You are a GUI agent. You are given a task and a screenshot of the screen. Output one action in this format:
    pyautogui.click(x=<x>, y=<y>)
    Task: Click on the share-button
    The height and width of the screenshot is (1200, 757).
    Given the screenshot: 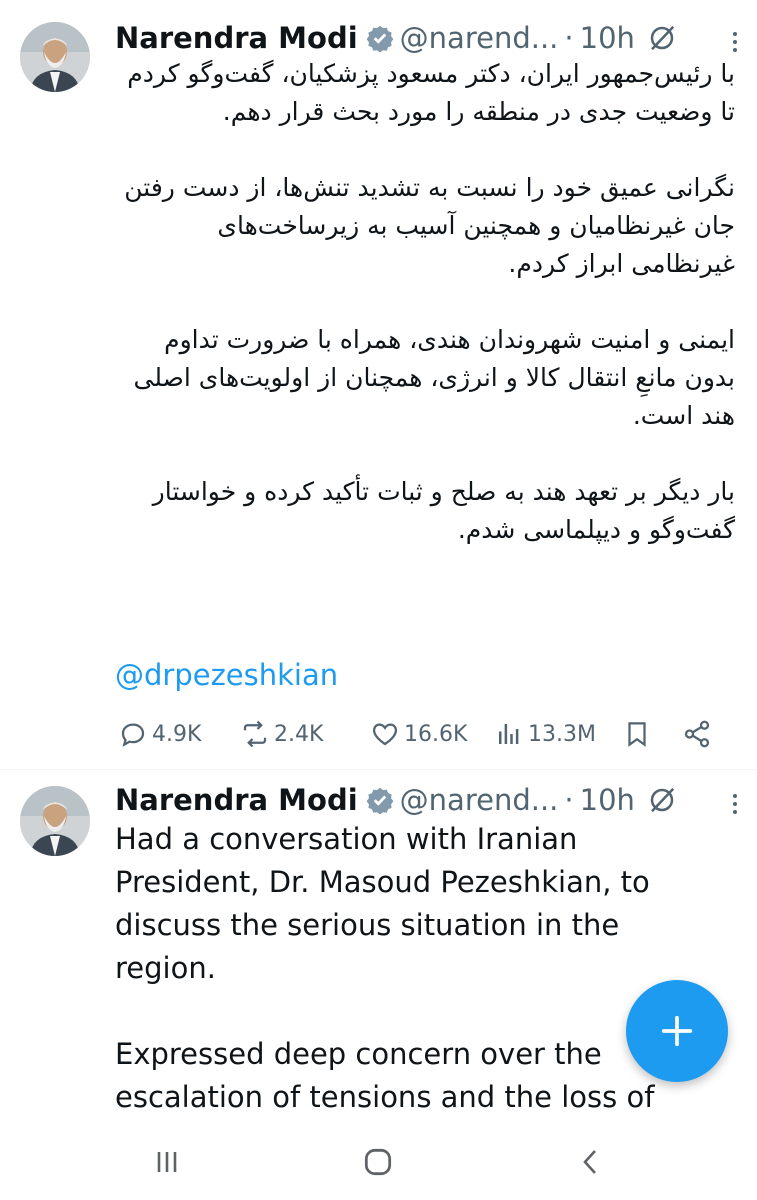 What is the action you would take?
    pyautogui.click(x=699, y=734)
    